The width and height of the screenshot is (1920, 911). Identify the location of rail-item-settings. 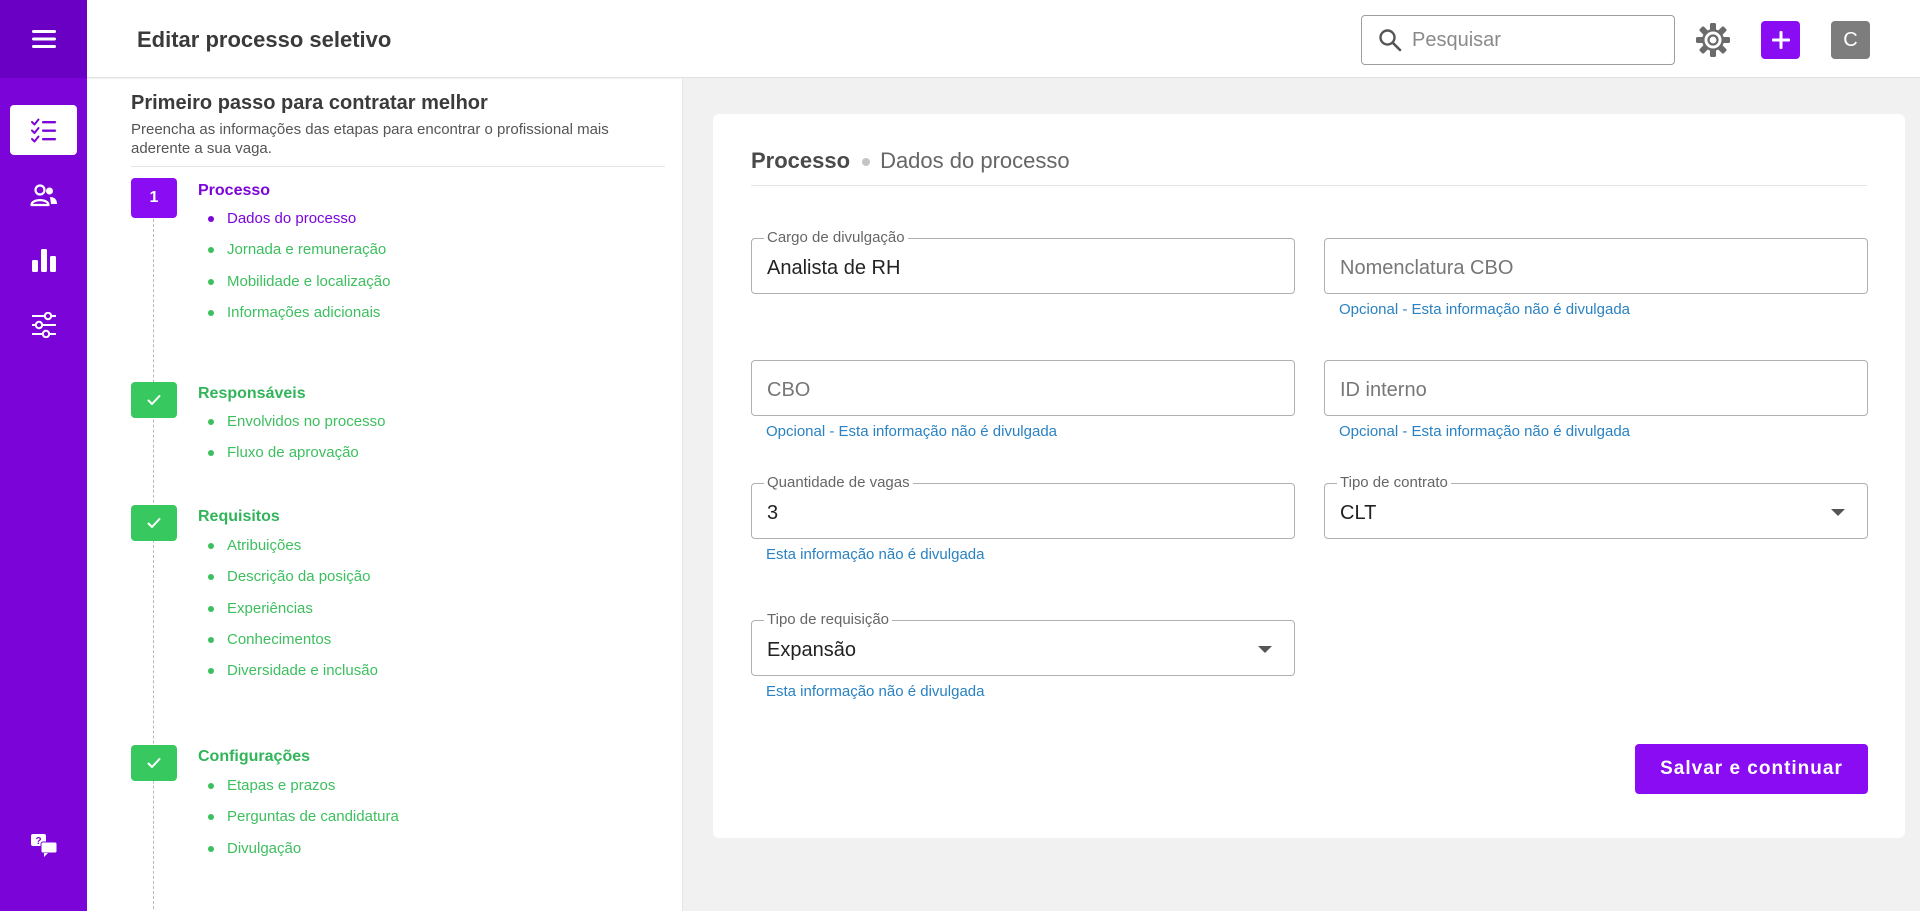
(43, 325).